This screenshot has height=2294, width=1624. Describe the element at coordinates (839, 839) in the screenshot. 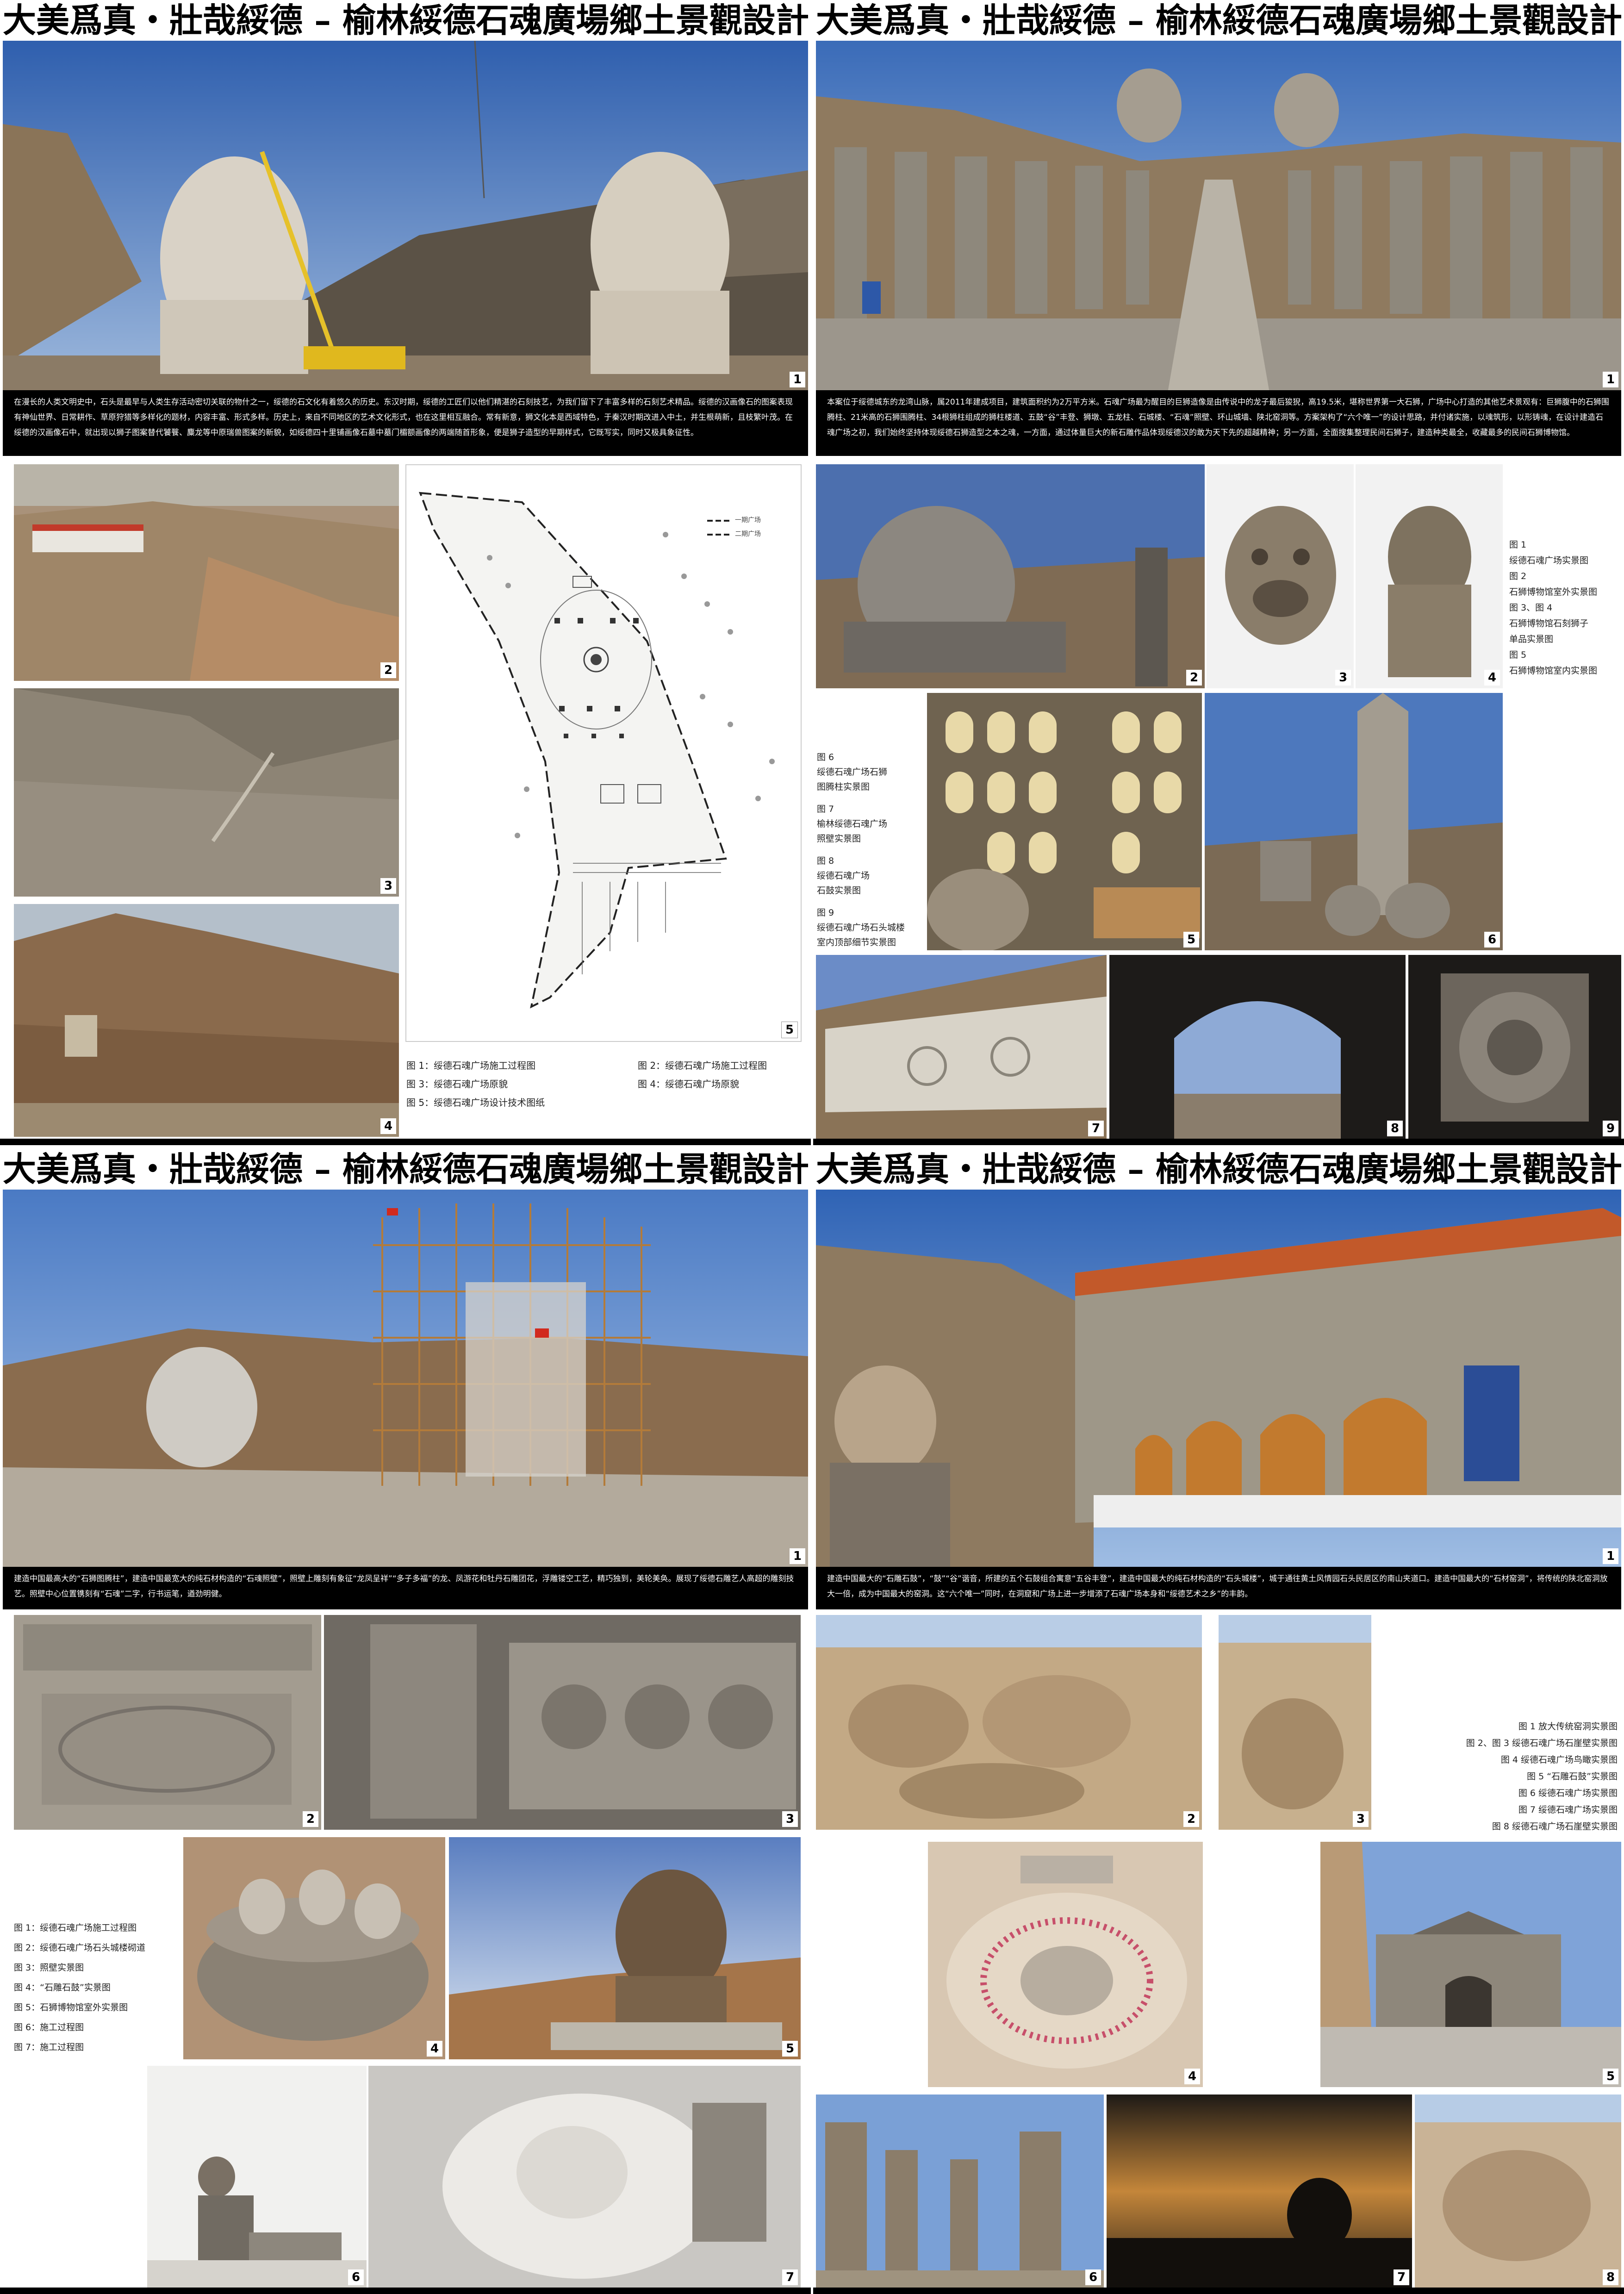

I see `caption: 照壁实景图` at that location.